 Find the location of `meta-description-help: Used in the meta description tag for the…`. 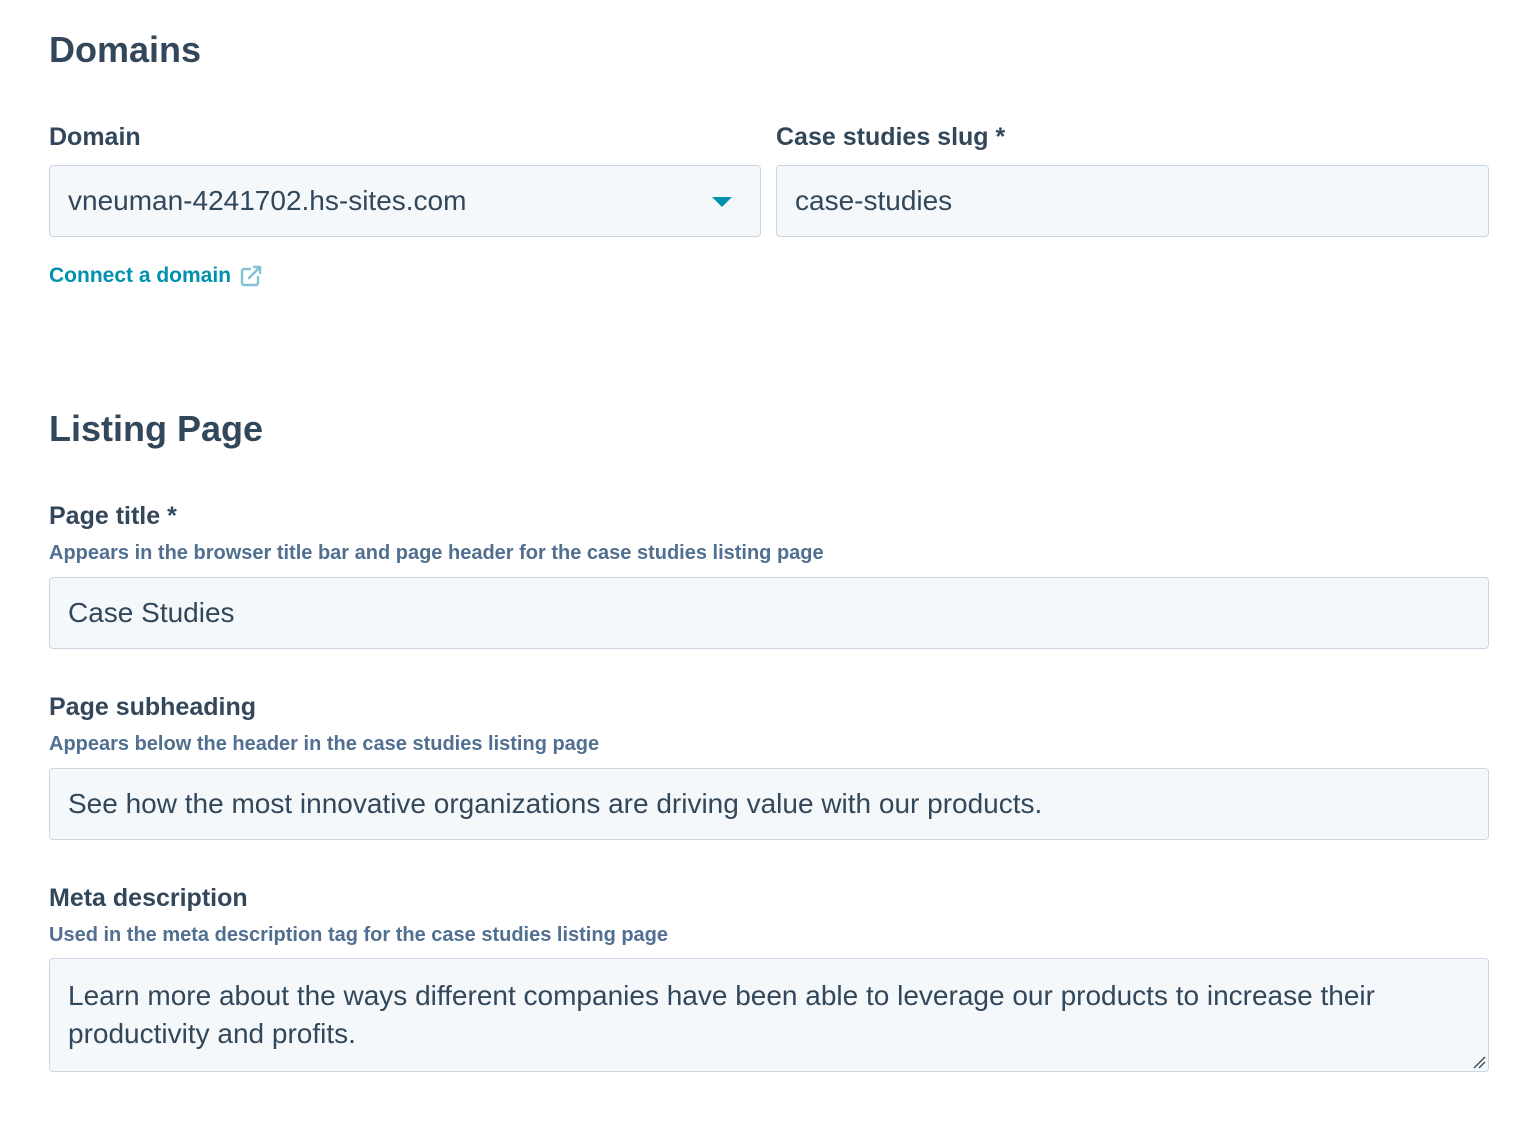

meta-description-help: Used in the meta description tag for the… is located at coordinates (359, 935).